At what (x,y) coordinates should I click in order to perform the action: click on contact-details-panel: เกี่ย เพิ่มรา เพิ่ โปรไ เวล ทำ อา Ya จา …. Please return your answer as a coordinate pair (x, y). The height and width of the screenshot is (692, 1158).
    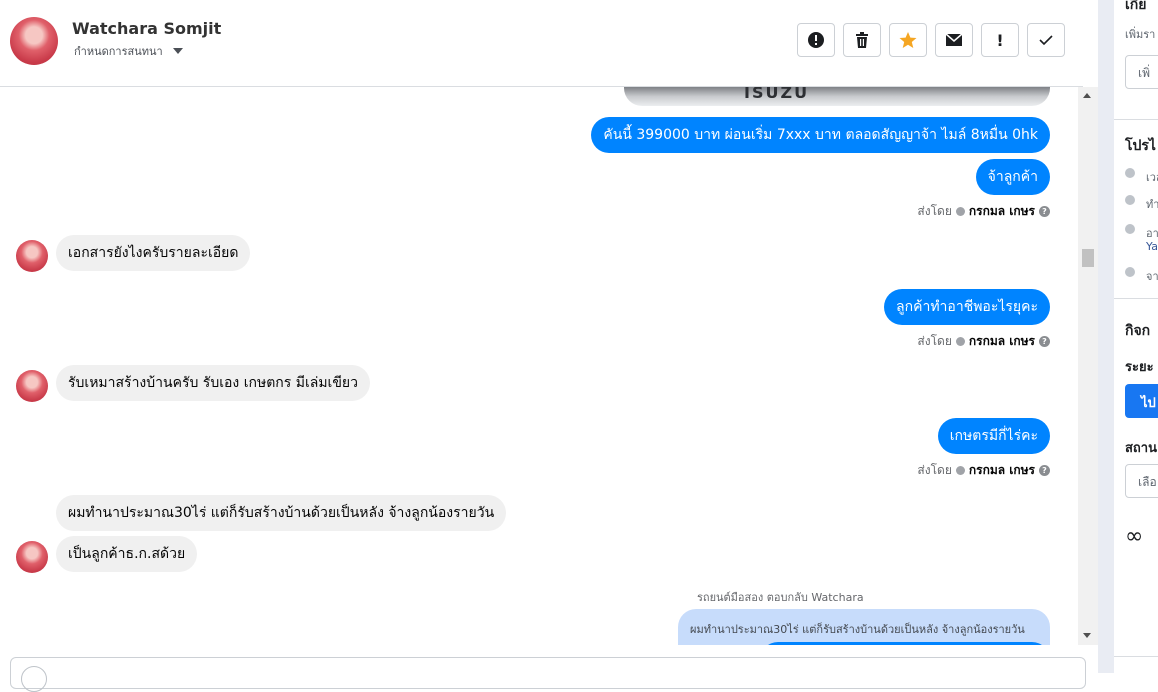
    Looking at the image, I should click on (1136, 336).